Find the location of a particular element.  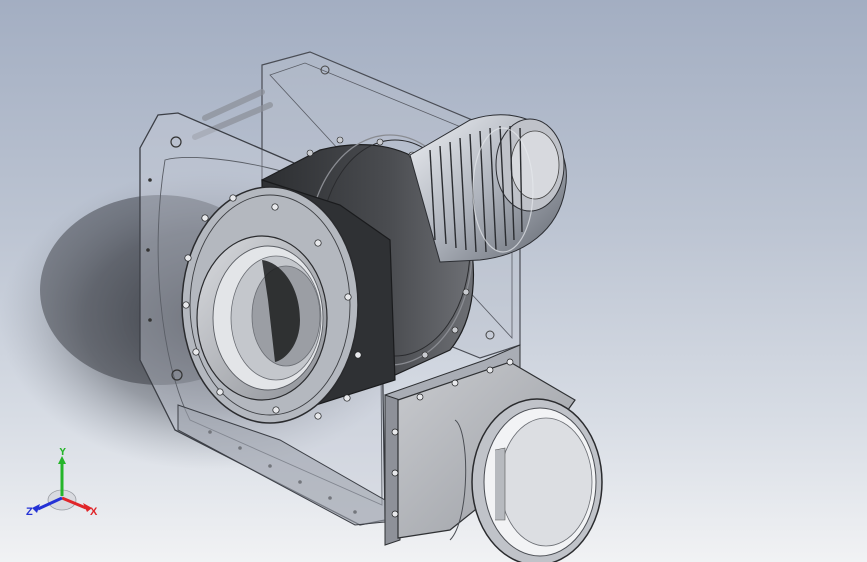

z-axis-label: Z is located at coordinates (29, 512).